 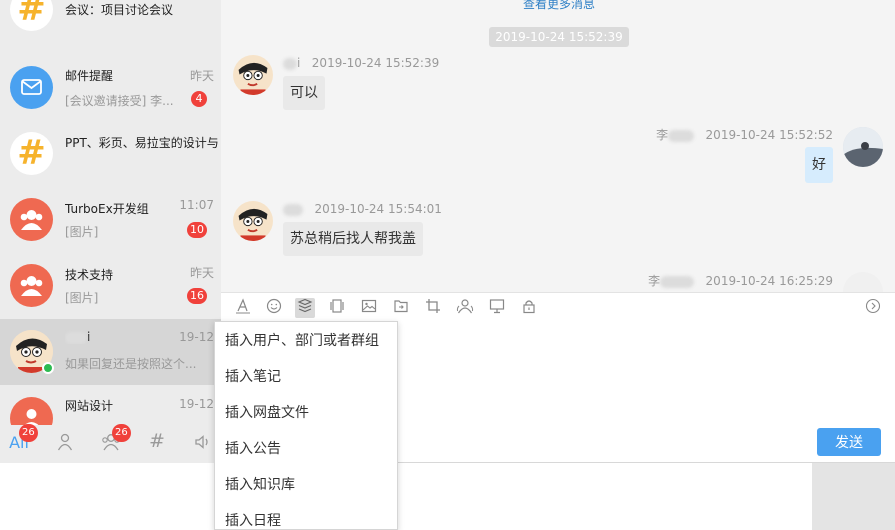 I want to click on nav-groups-badge: 26, so click(x=121, y=433).